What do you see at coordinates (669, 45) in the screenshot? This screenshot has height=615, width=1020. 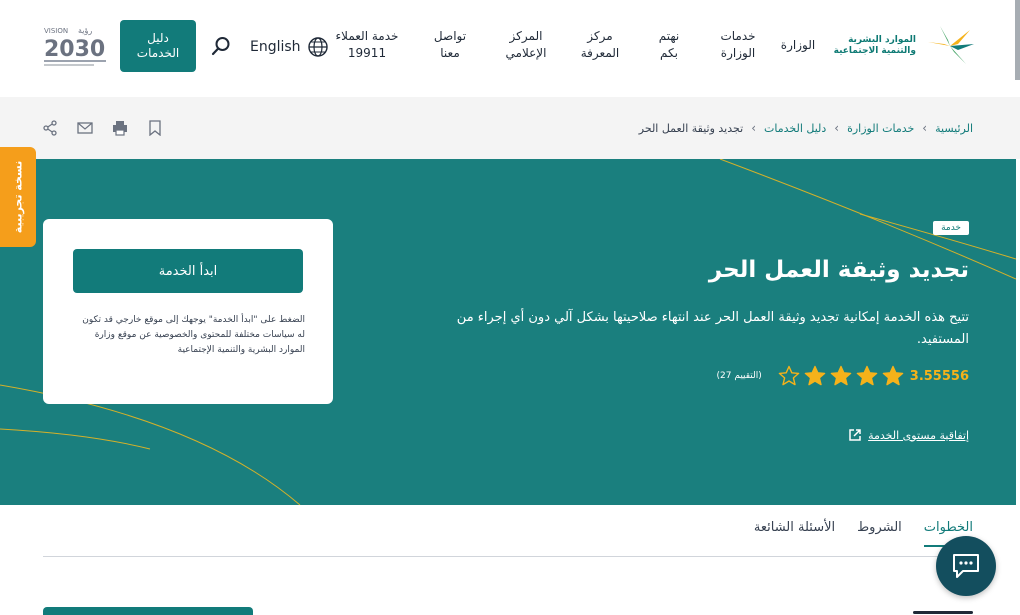 I see `nav-we-care: نهتم بكم` at bounding box center [669, 45].